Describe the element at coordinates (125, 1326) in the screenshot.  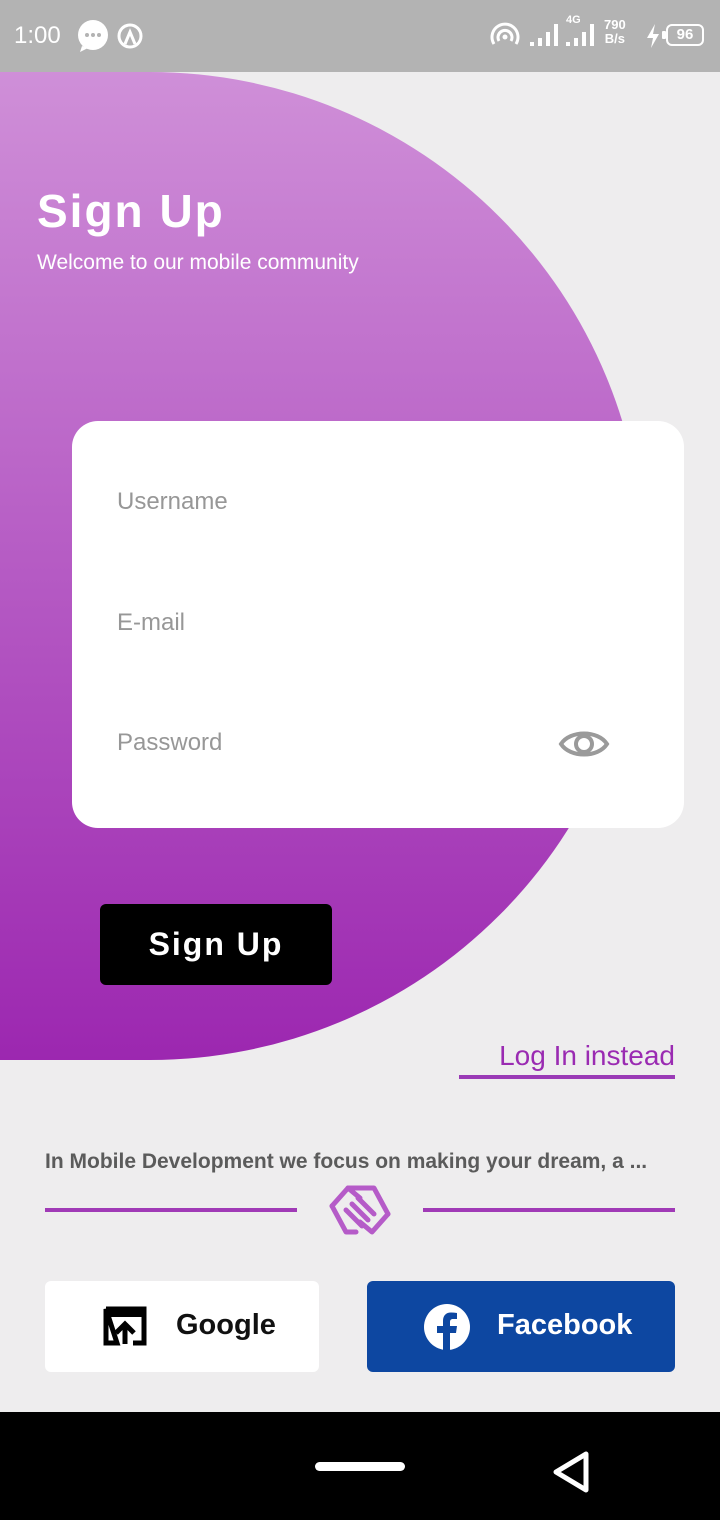
I see `open-in-browser-icon` at that location.